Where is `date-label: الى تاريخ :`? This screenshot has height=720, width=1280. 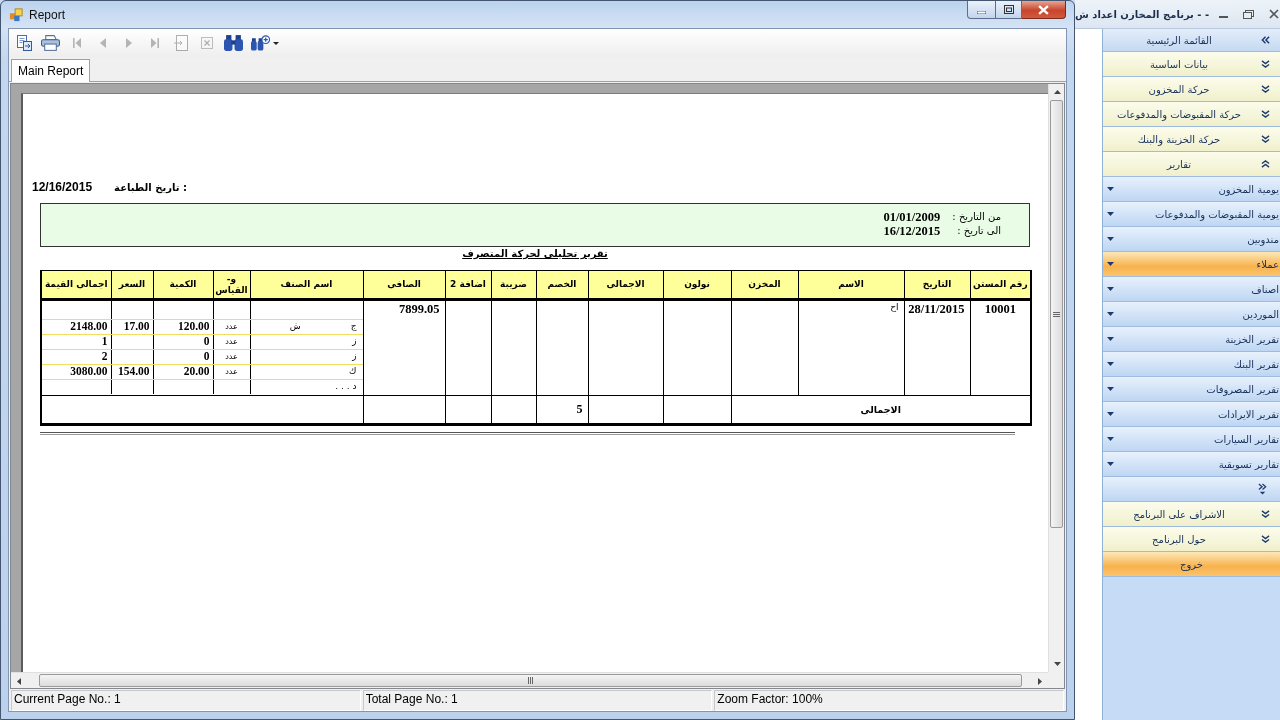 date-label: الى تاريخ : is located at coordinates (978, 231).